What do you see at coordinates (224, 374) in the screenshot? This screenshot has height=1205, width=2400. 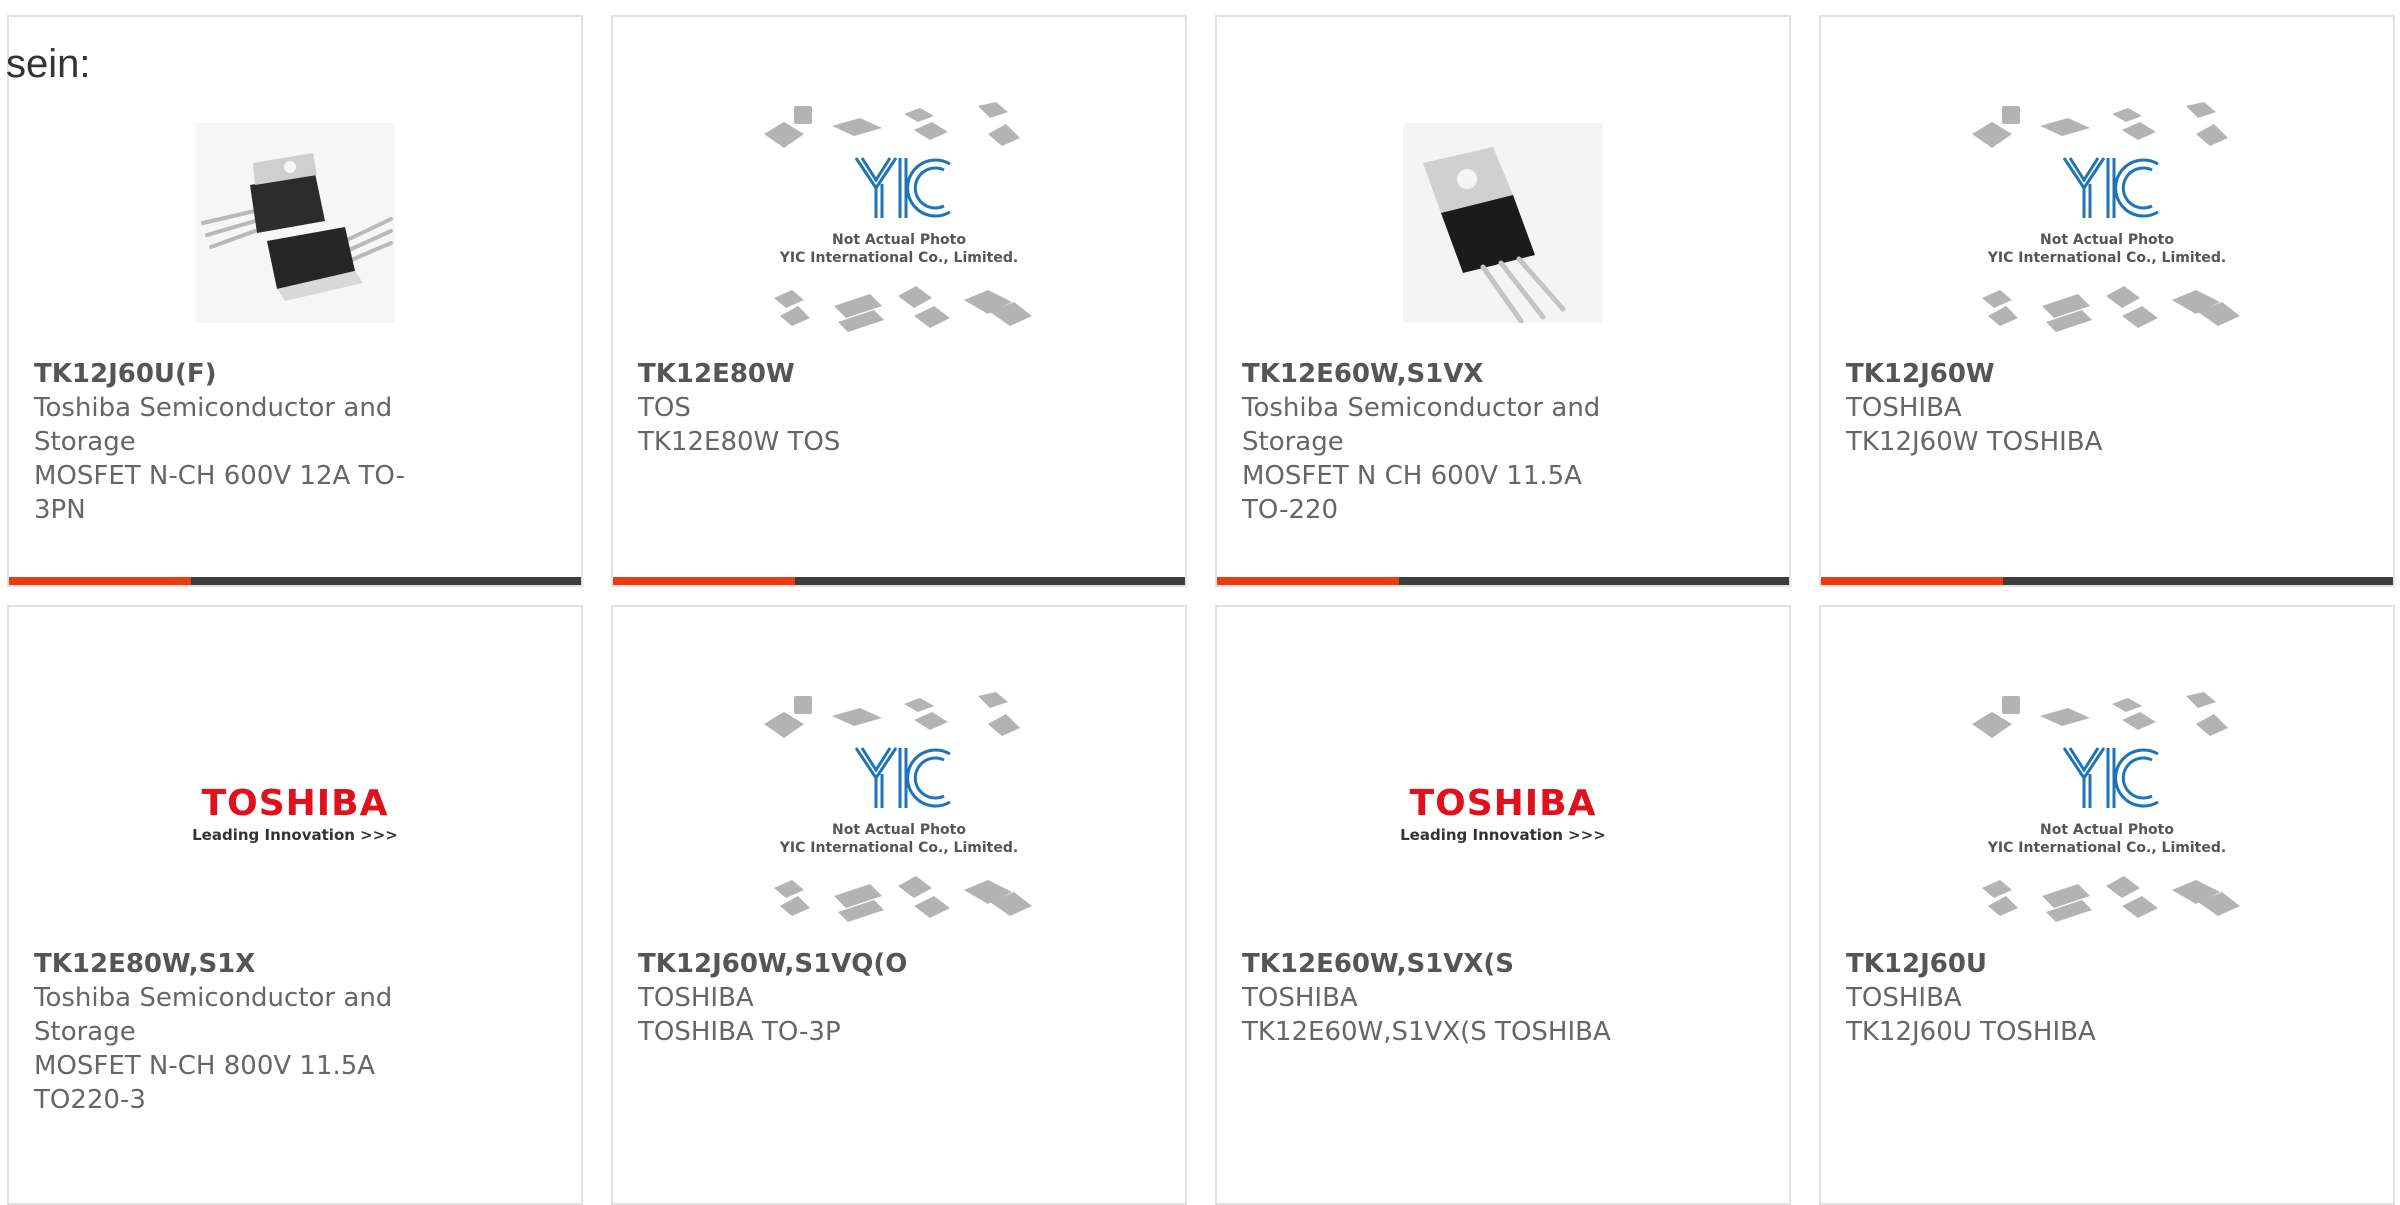 I see `part-number: TK12J60U(F)` at bounding box center [224, 374].